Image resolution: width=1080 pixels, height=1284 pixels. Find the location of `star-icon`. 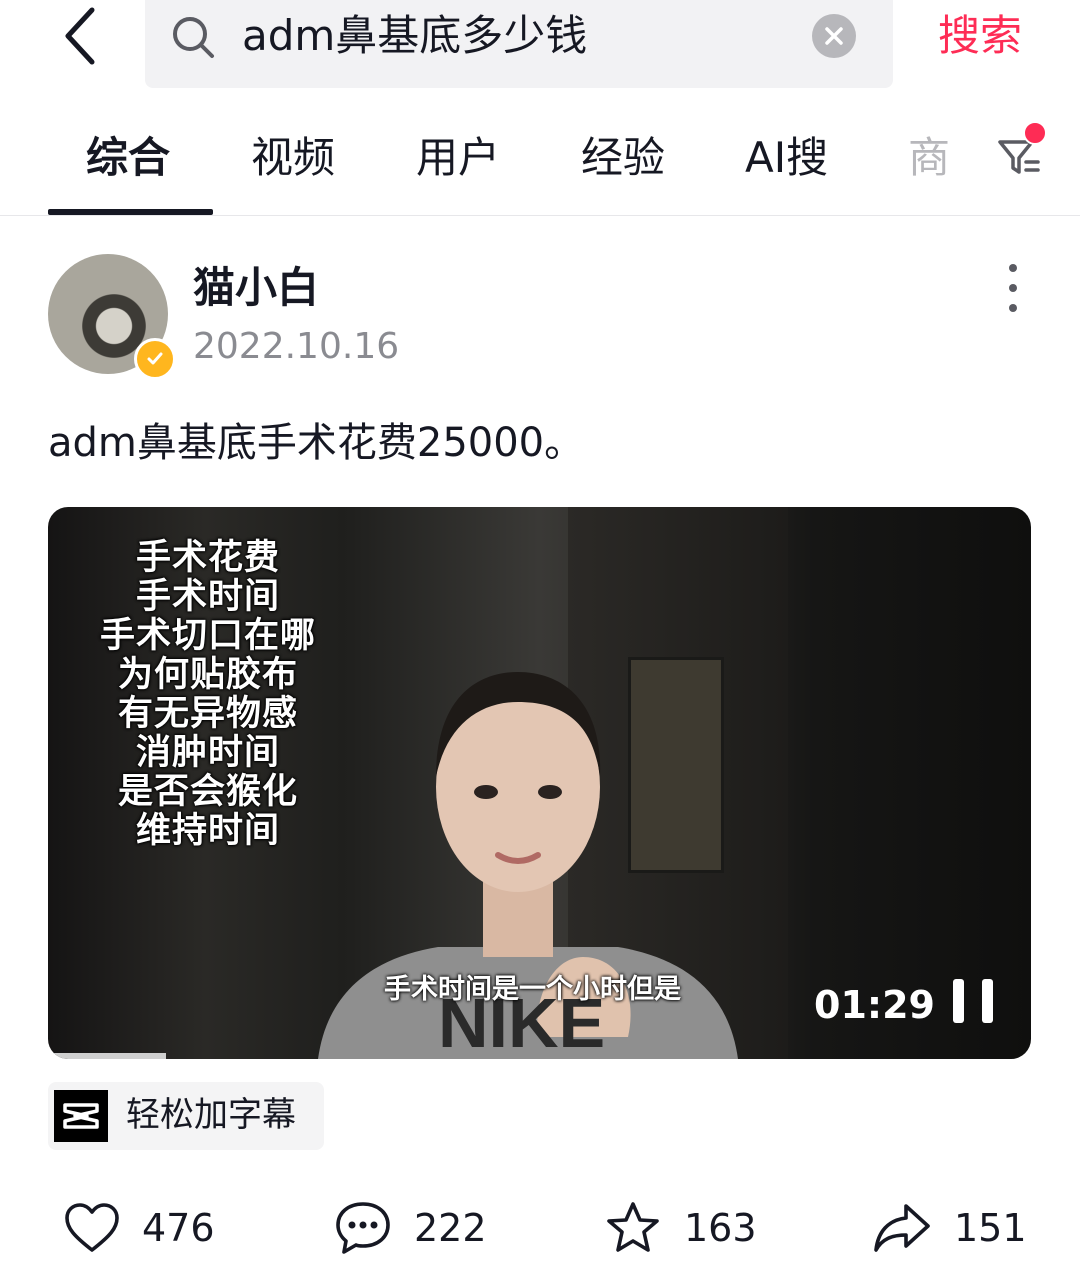

star-icon is located at coordinates (633, 1227).